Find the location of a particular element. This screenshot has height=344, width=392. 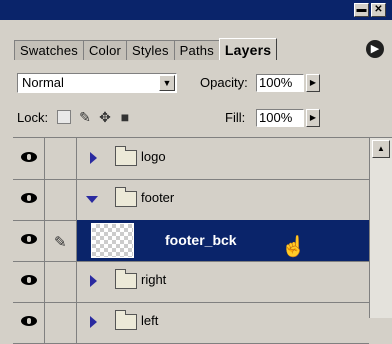

blend-mode-select: Normal ▼ is located at coordinates (97, 83).